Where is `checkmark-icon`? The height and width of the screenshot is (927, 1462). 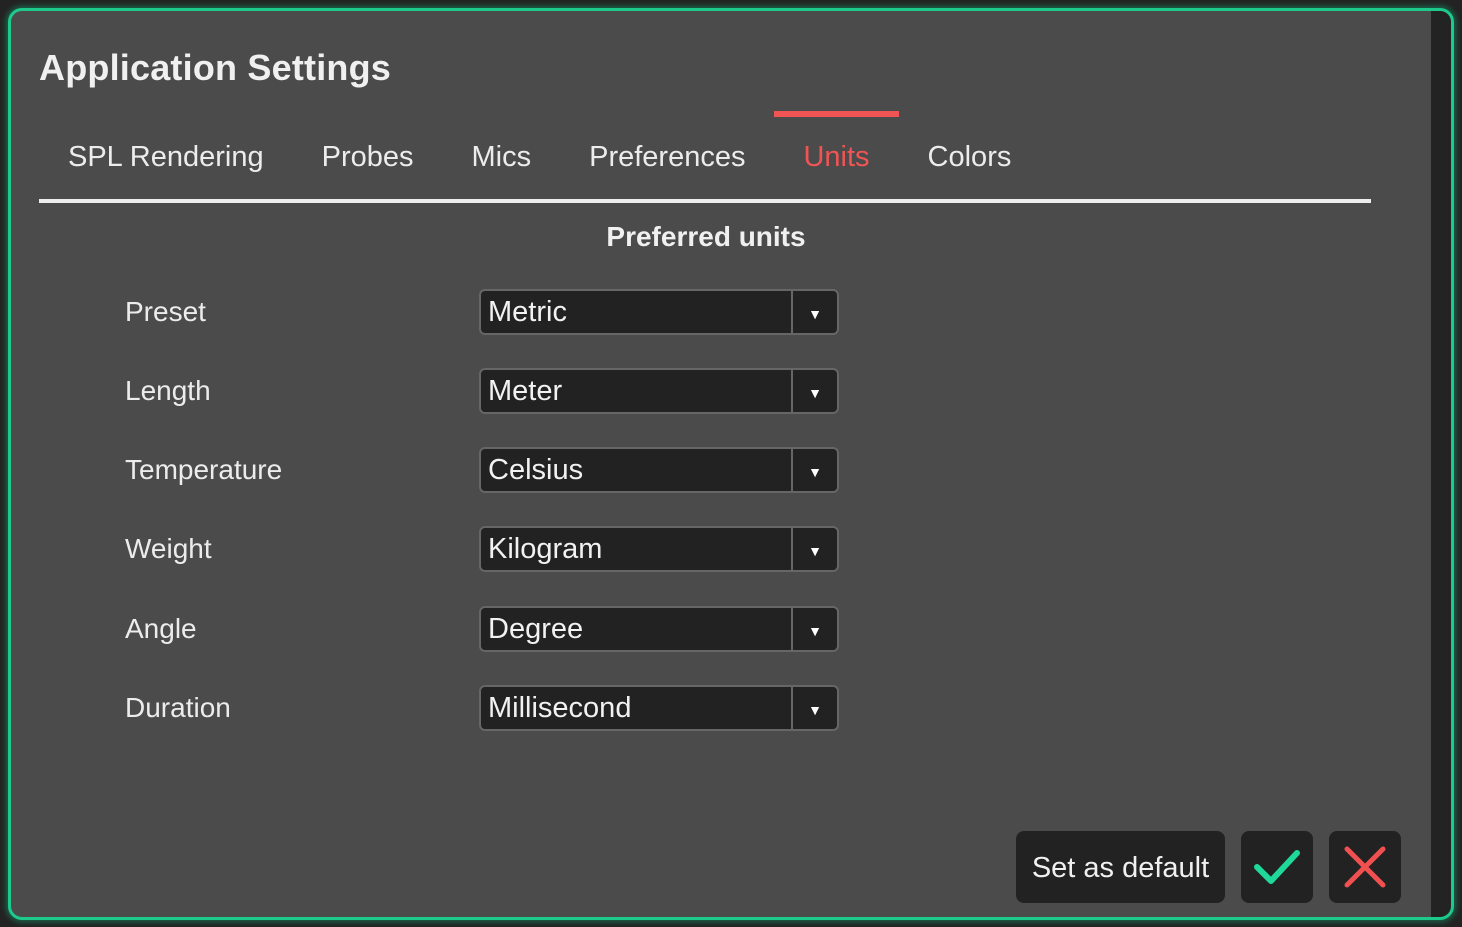
checkmark-icon is located at coordinates (1277, 867).